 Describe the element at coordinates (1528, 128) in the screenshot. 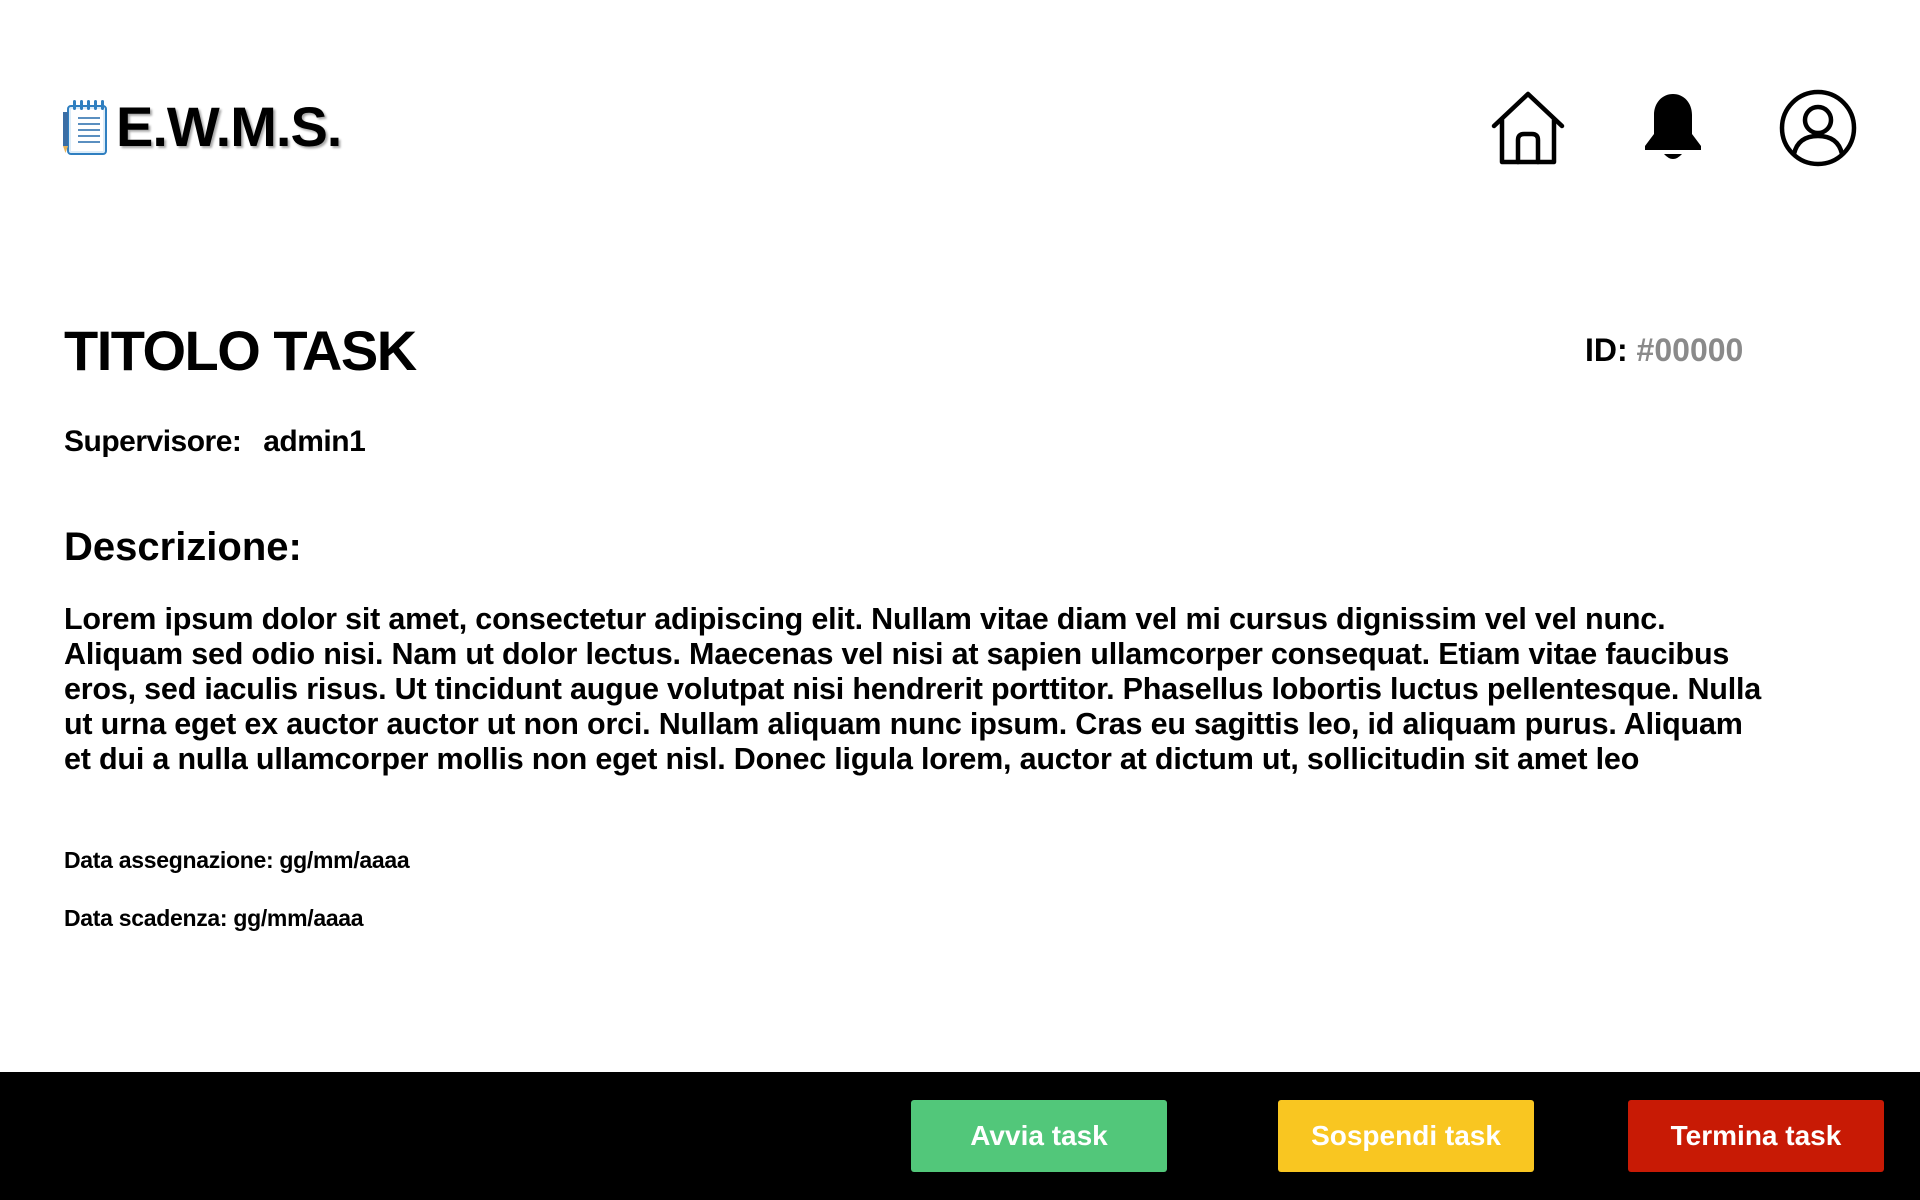

I see `home-icon` at that location.